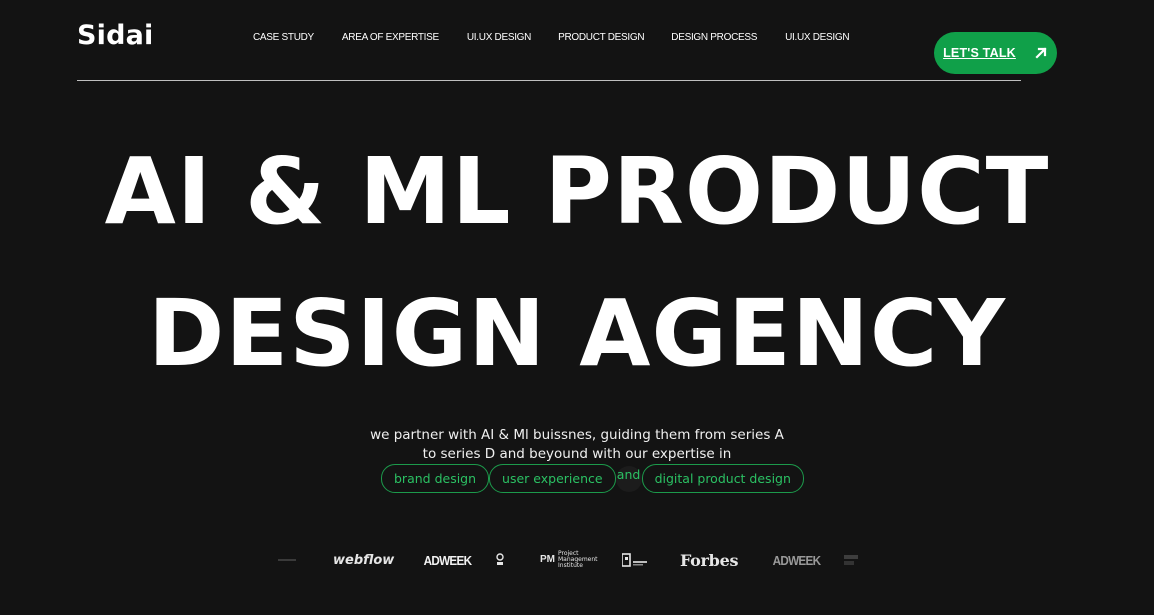  I want to click on pmi-text-3: Institute, so click(570, 565).